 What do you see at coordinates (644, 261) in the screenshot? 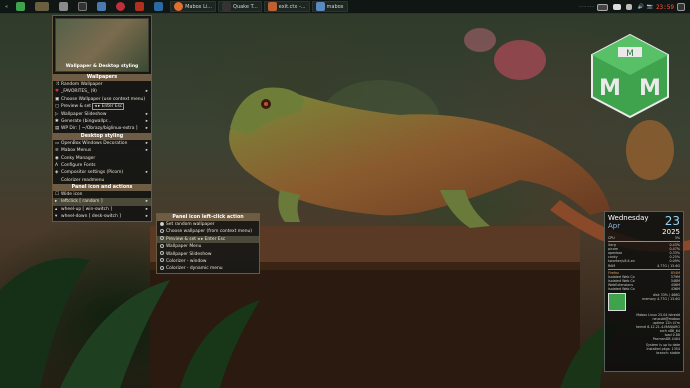
I see `conky-proc-row: kworker/u8:4-ev 0.09%` at bounding box center [644, 261].